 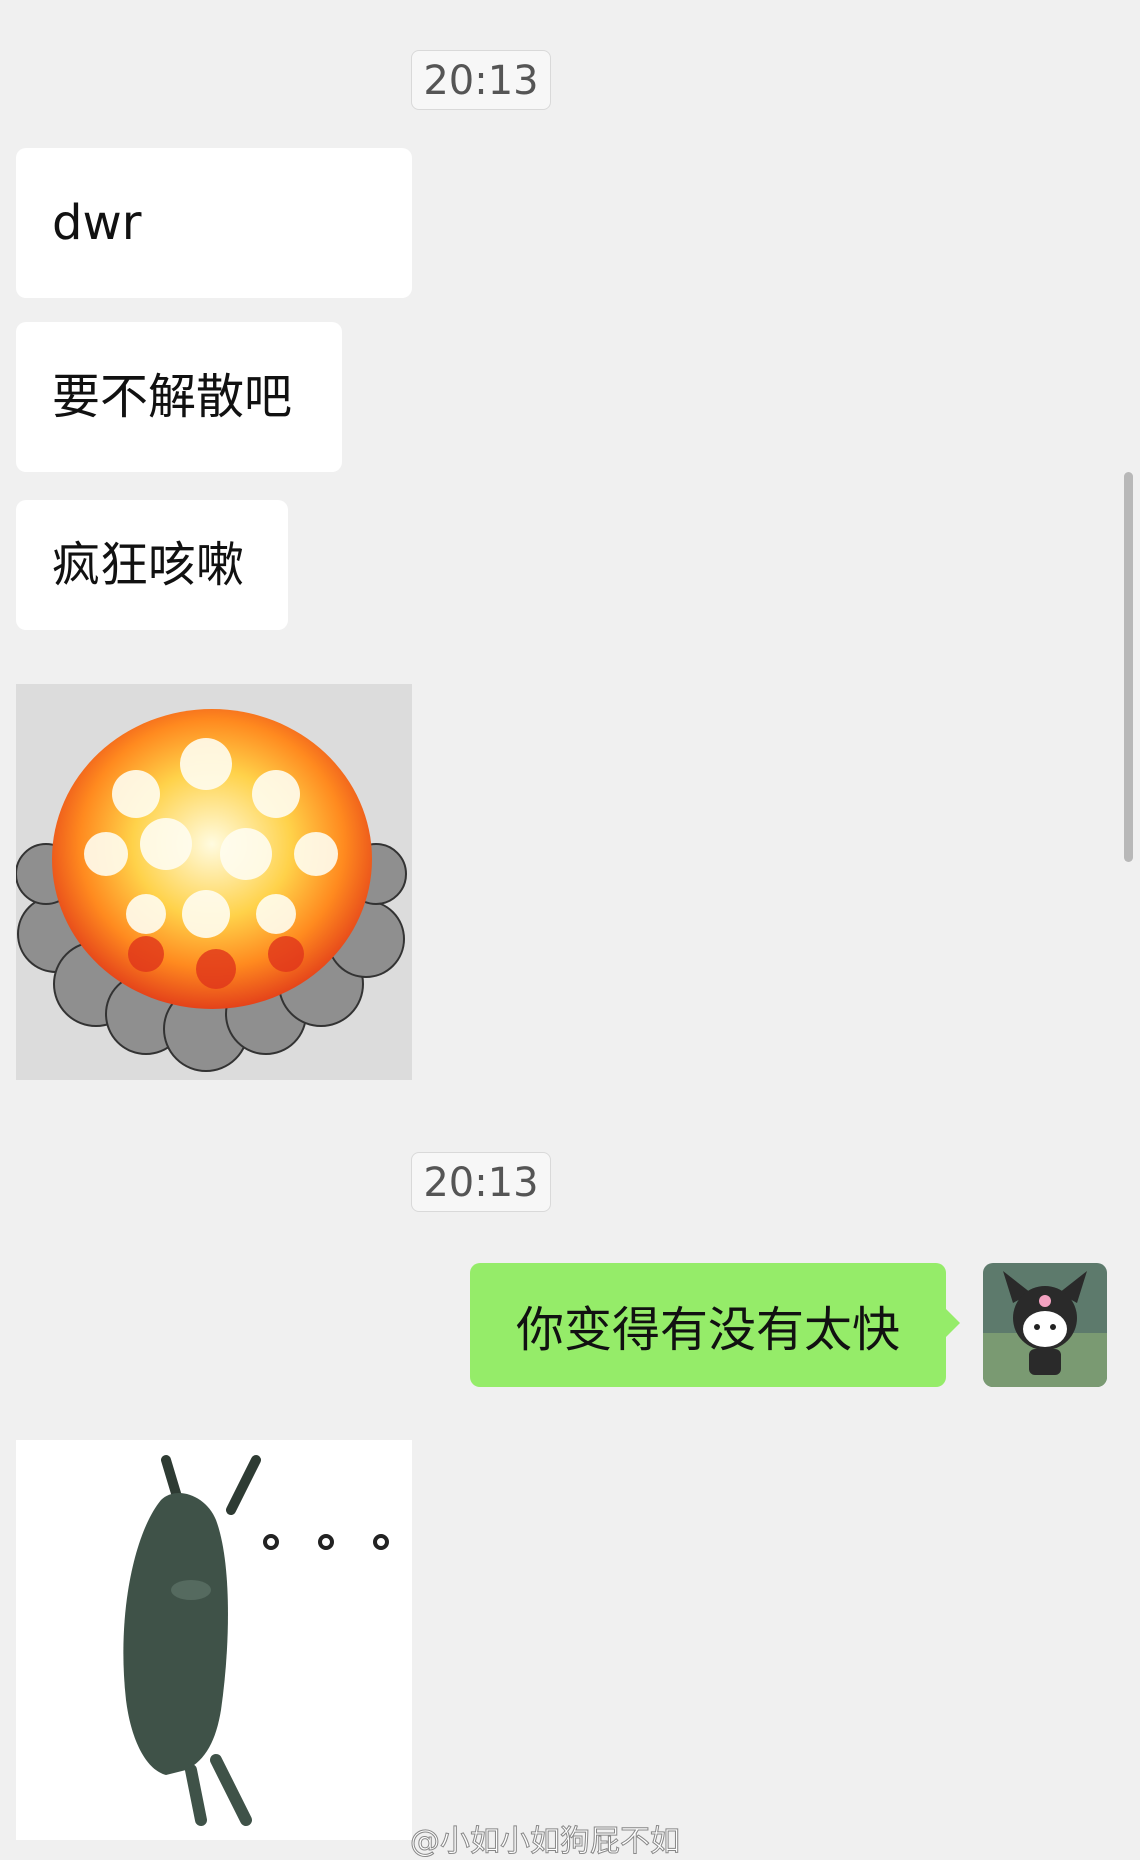 I want to click on incoming-message-bubble: 疯狂咳嗽, so click(x=152, y=565).